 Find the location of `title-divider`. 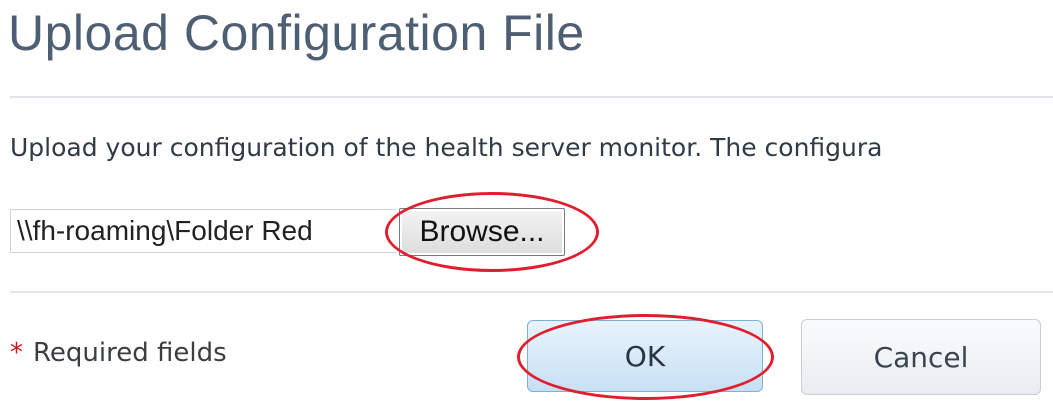

title-divider is located at coordinates (531, 97).